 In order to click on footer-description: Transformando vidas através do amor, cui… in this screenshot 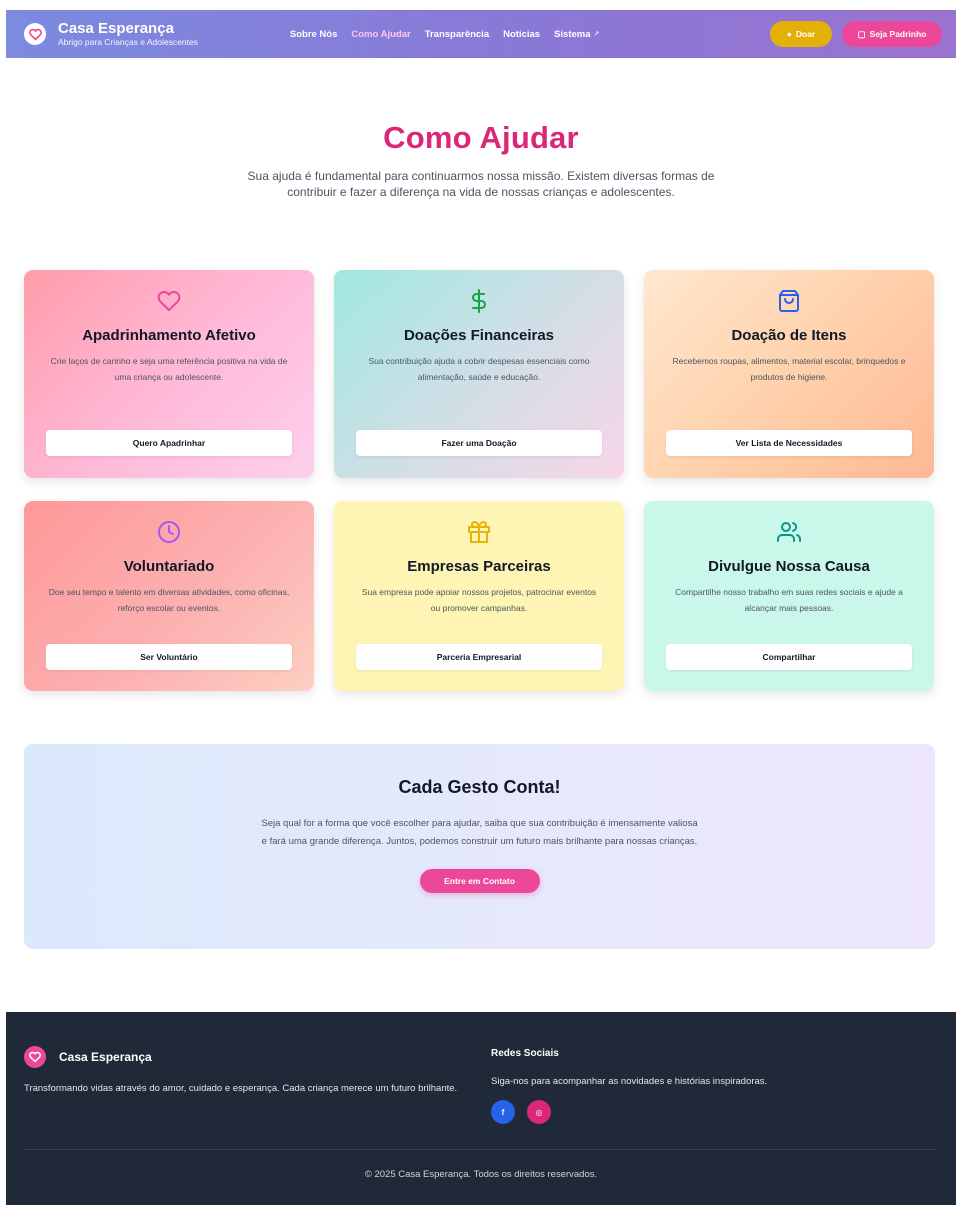, I will do `click(241, 1088)`.